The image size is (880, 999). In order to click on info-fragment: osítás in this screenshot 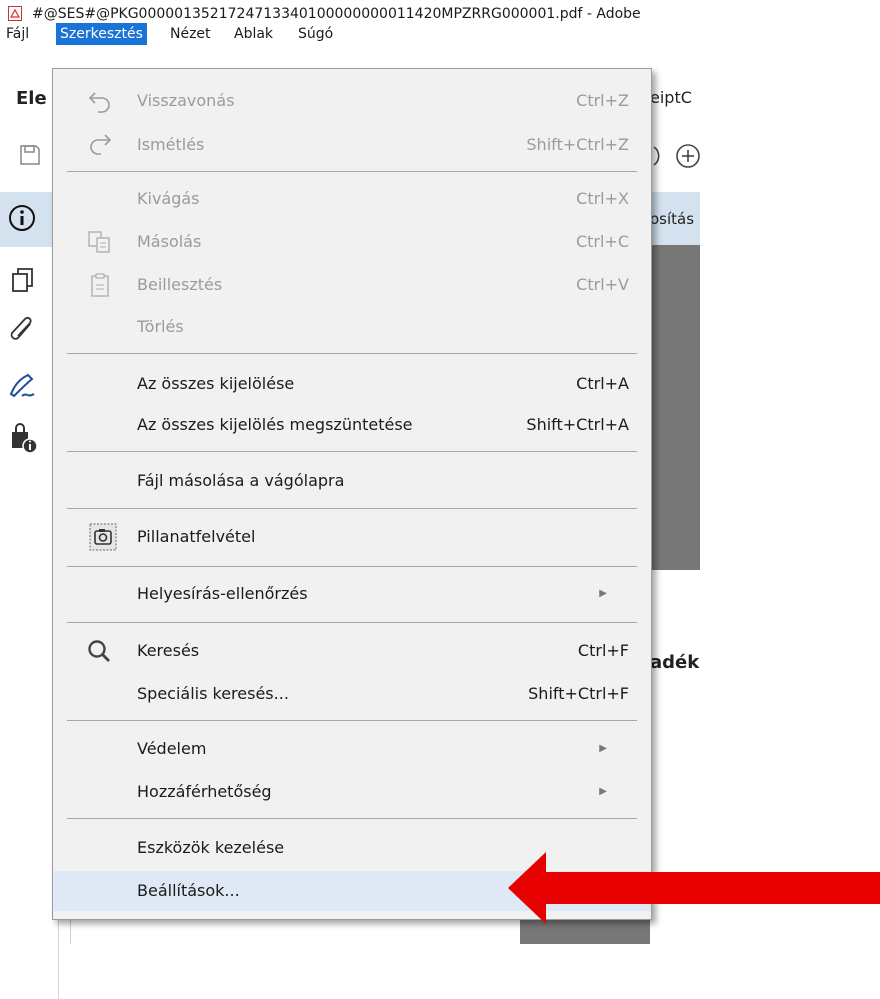, I will do `click(672, 219)`.